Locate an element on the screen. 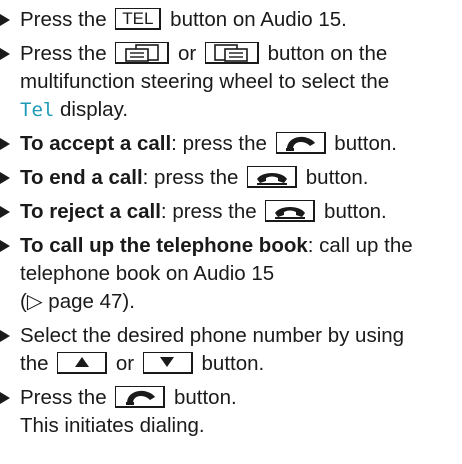  item-heading: To reject a call is located at coordinates (90, 211).